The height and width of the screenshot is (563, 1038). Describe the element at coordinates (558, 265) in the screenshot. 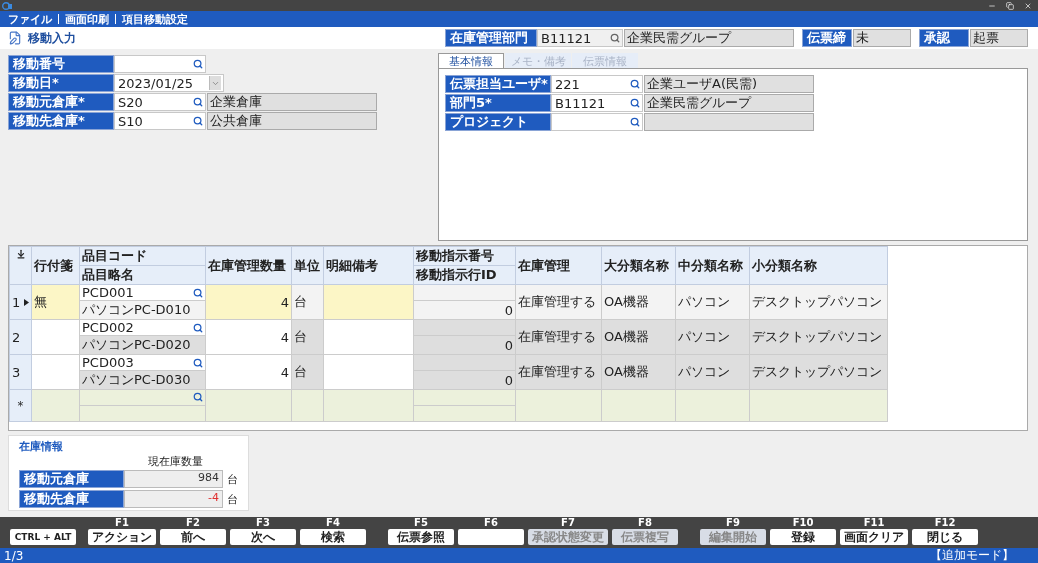

I see `column-header: 在庫管理` at that location.